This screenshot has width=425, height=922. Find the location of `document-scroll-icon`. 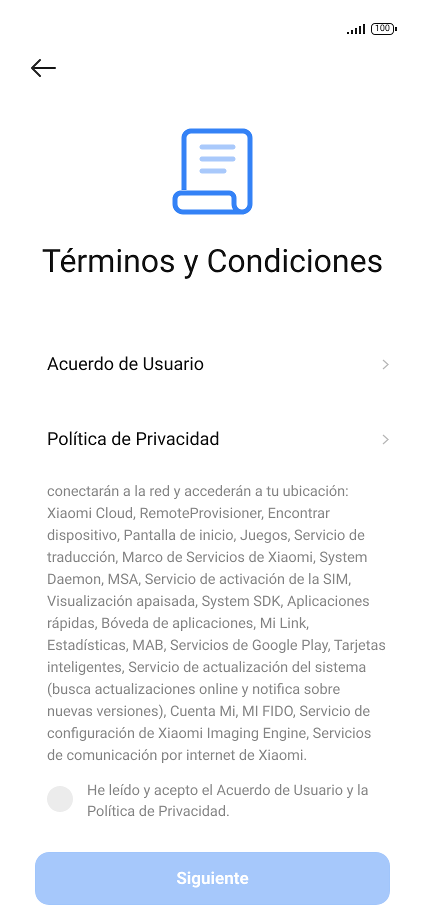

document-scroll-icon is located at coordinates (213, 172).